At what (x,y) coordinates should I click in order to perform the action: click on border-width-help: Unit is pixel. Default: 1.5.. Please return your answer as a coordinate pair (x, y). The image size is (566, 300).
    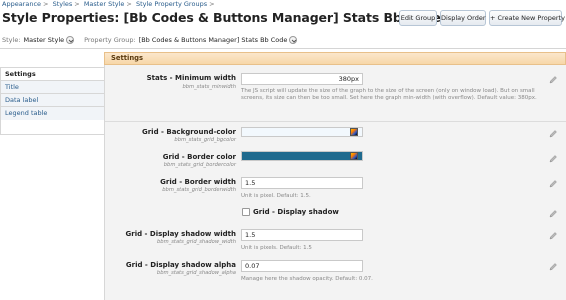
    Looking at the image, I should click on (276, 196).